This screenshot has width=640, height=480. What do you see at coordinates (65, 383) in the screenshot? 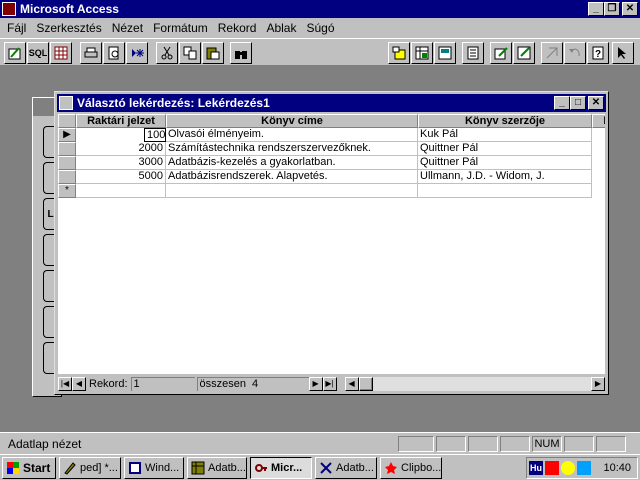
I see `first-record-button: |◀` at bounding box center [65, 383].